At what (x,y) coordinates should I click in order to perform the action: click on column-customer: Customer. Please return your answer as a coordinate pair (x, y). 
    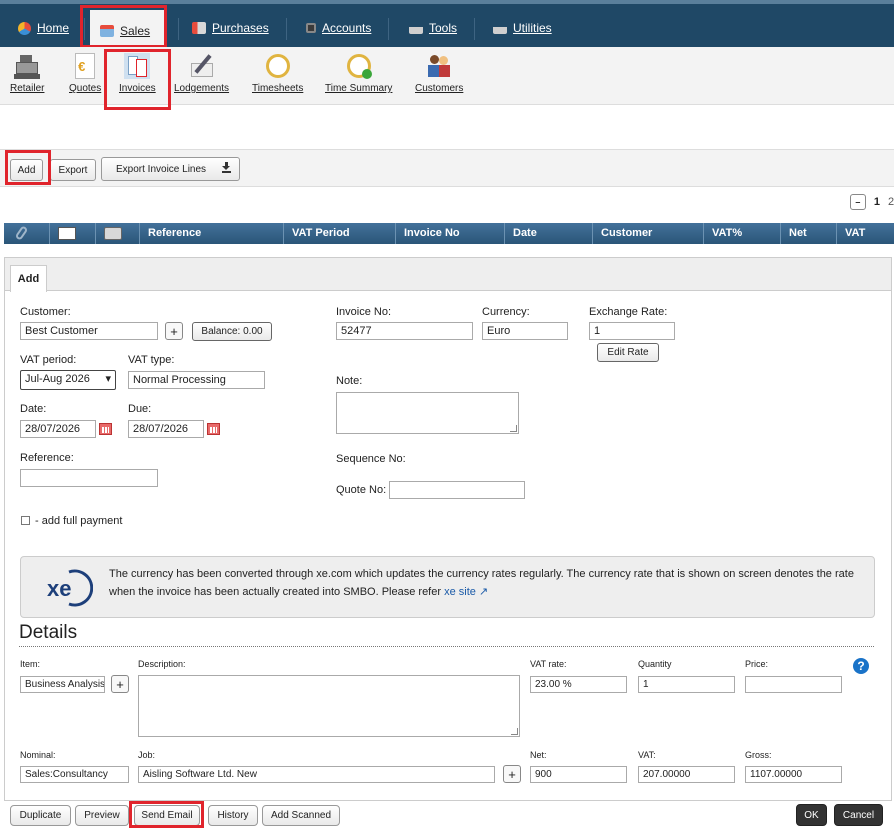
    Looking at the image, I should click on (647, 233).